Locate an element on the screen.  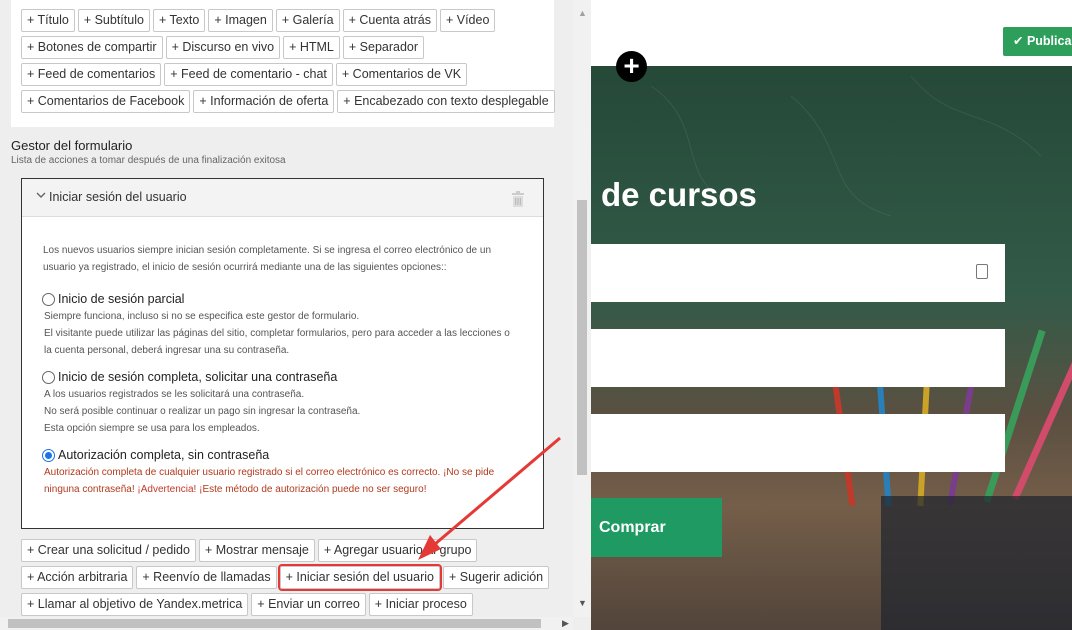
add-countdown-button: + Cuenta atrás is located at coordinates (389, 20).